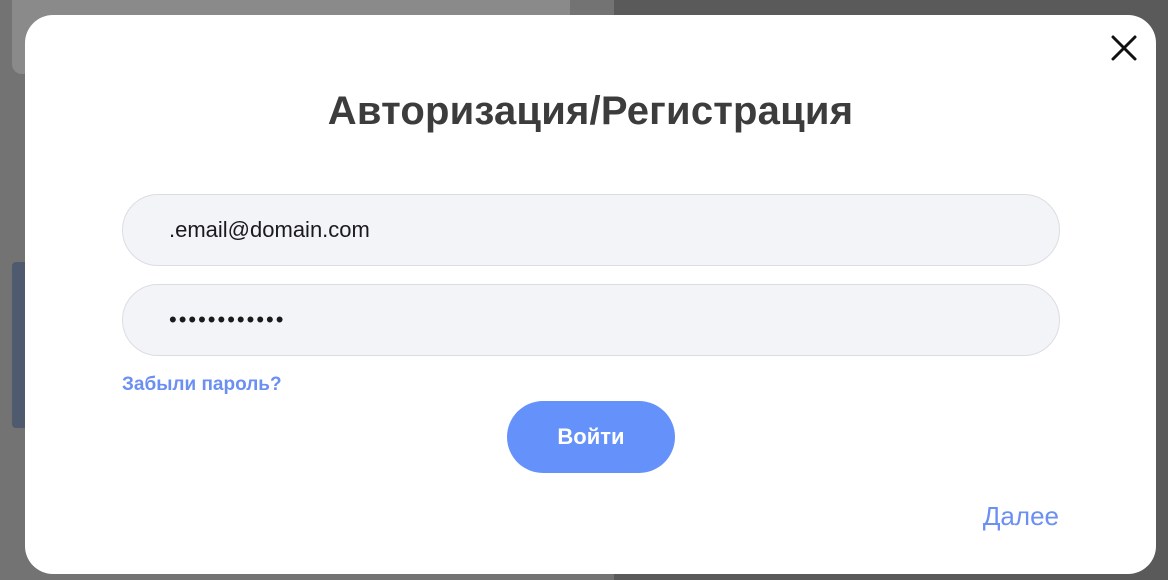 The width and height of the screenshot is (1168, 580). I want to click on forgot-password-link: Забыли пароль?, so click(202, 385).